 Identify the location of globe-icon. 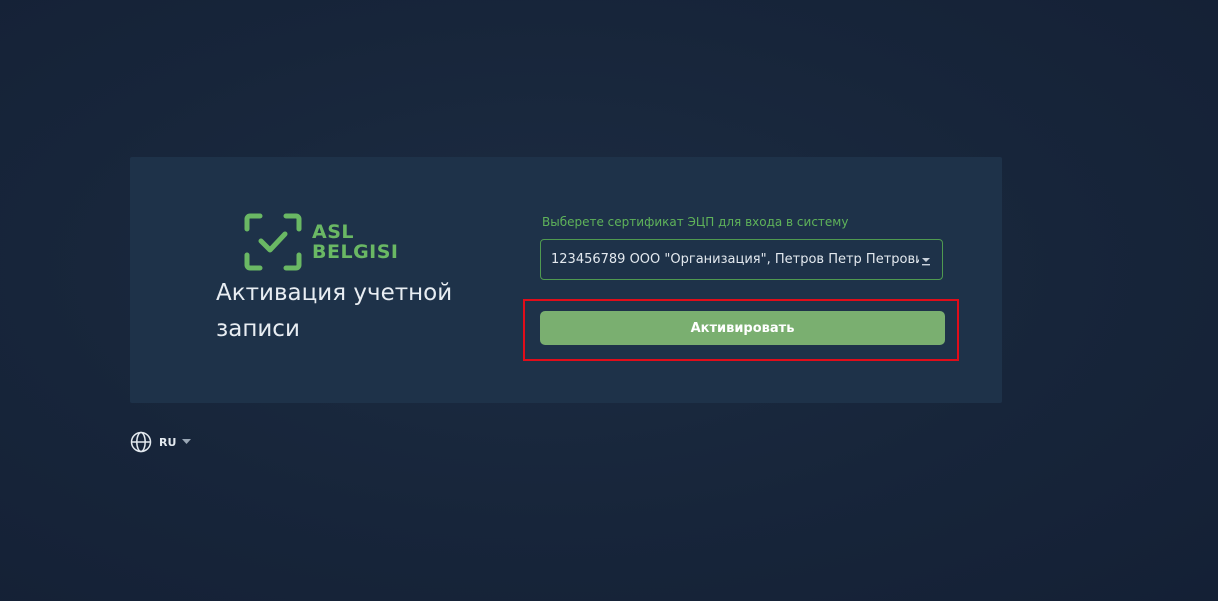
(141, 442).